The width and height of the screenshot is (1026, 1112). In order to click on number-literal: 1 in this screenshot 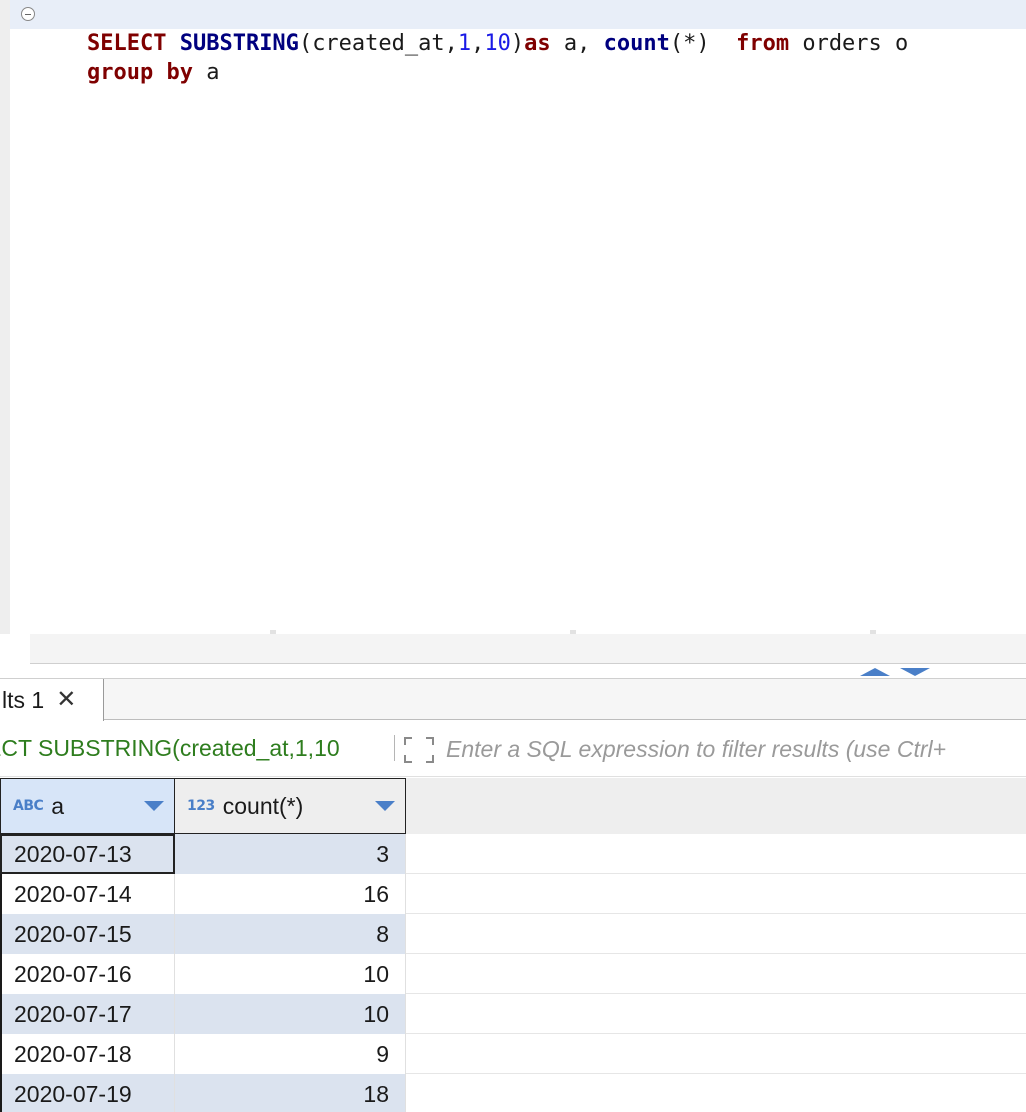, I will do `click(464, 43)`.